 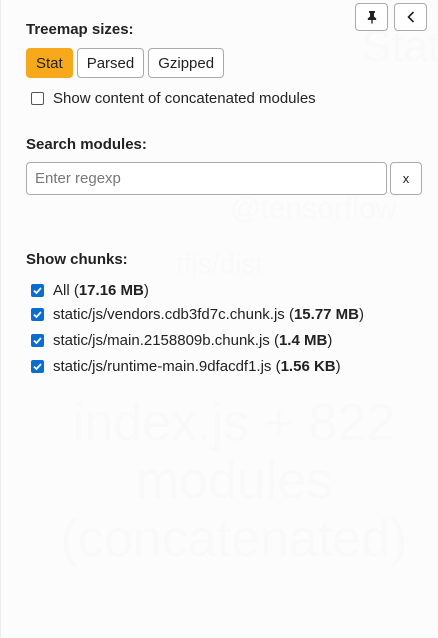 What do you see at coordinates (186, 63) in the screenshot?
I see `gzipped-button: Gzipped` at bounding box center [186, 63].